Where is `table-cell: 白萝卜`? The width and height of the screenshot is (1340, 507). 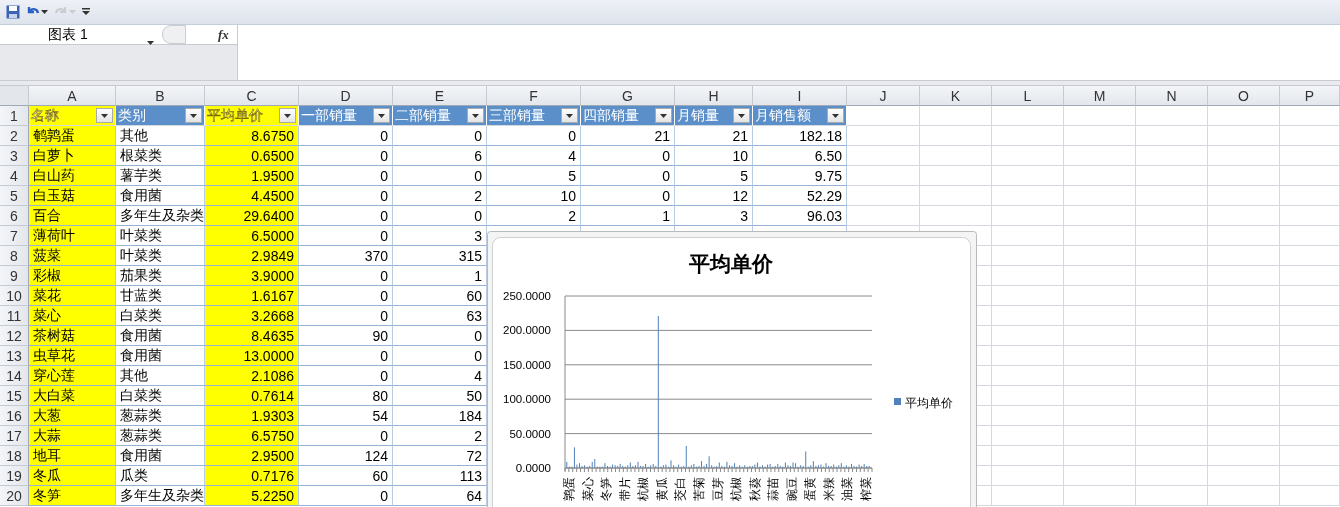 table-cell: 白萝卜 is located at coordinates (72, 156).